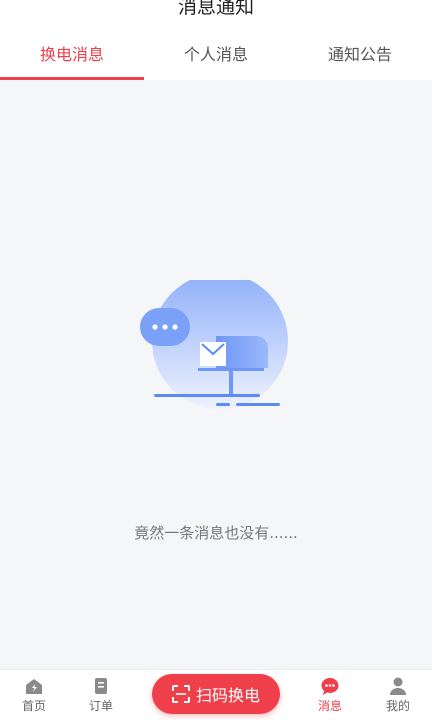 This screenshot has height=720, width=432. What do you see at coordinates (101, 695) in the screenshot?
I see `nav-orders: 订单` at bounding box center [101, 695].